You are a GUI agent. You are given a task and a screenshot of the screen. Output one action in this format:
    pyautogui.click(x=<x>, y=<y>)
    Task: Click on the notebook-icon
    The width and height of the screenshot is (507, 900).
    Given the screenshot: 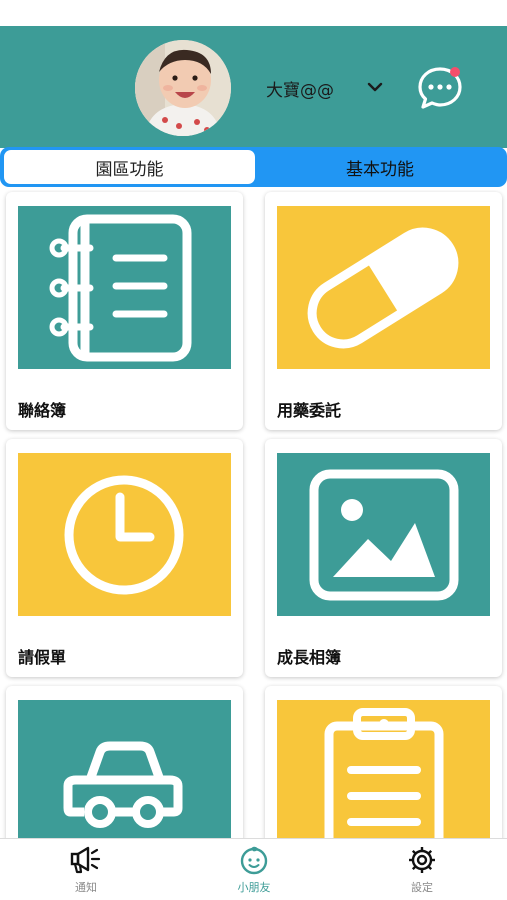 What is the action you would take?
    pyautogui.click(x=120, y=288)
    